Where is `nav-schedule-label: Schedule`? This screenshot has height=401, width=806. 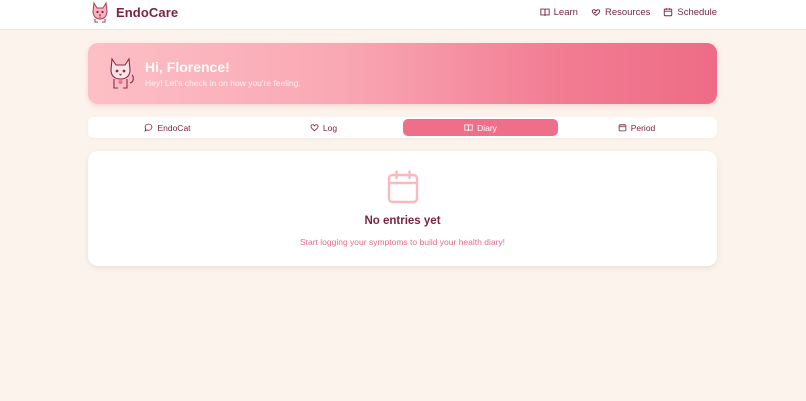
nav-schedule-label: Schedule is located at coordinates (697, 12).